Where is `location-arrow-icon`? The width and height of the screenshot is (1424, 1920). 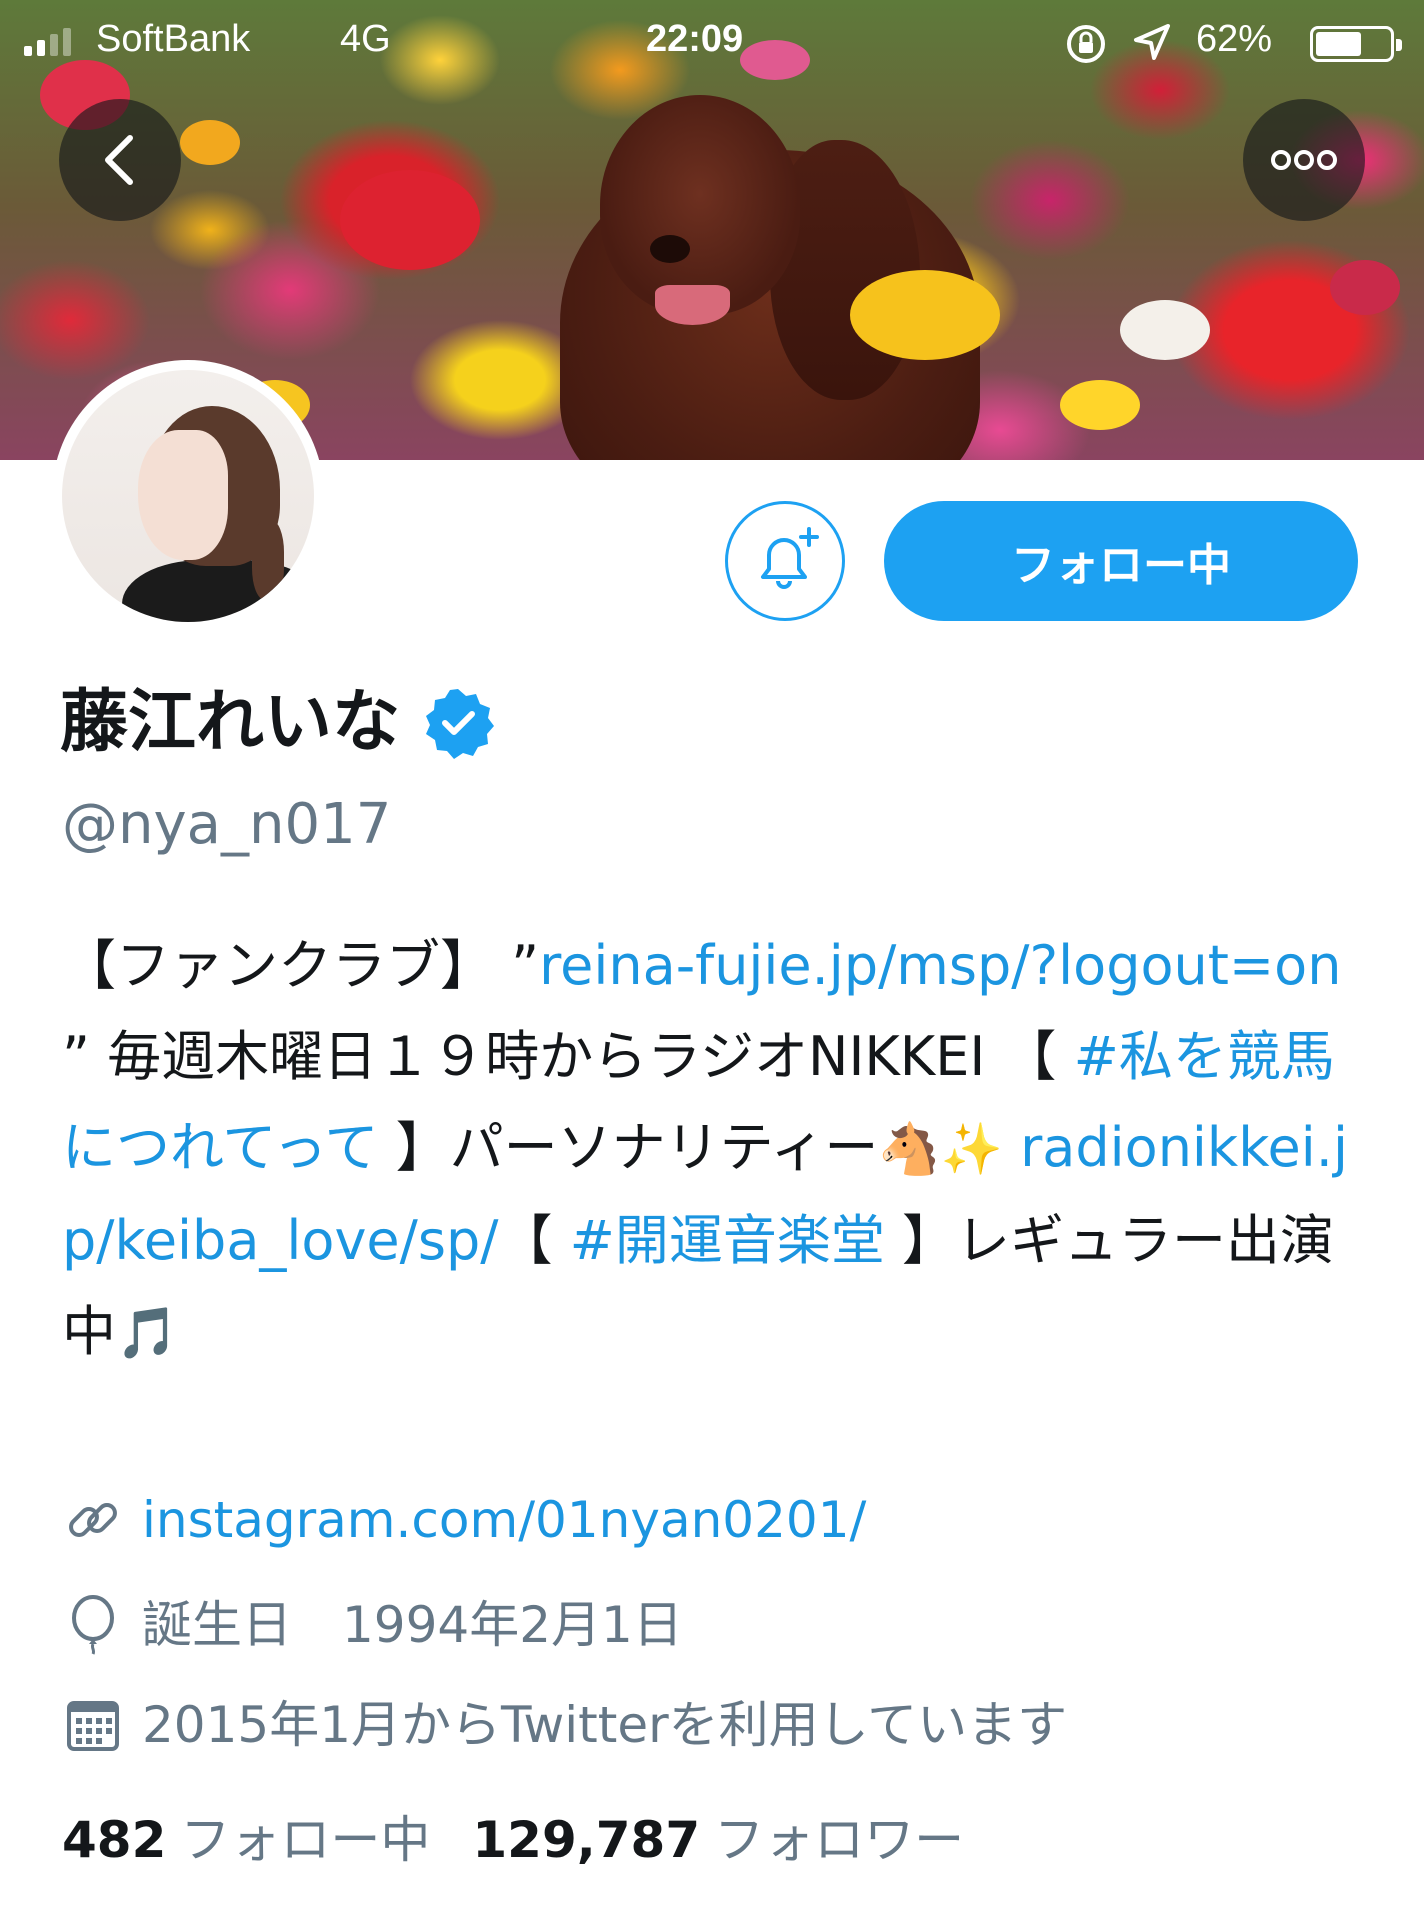 location-arrow-icon is located at coordinates (1152, 47).